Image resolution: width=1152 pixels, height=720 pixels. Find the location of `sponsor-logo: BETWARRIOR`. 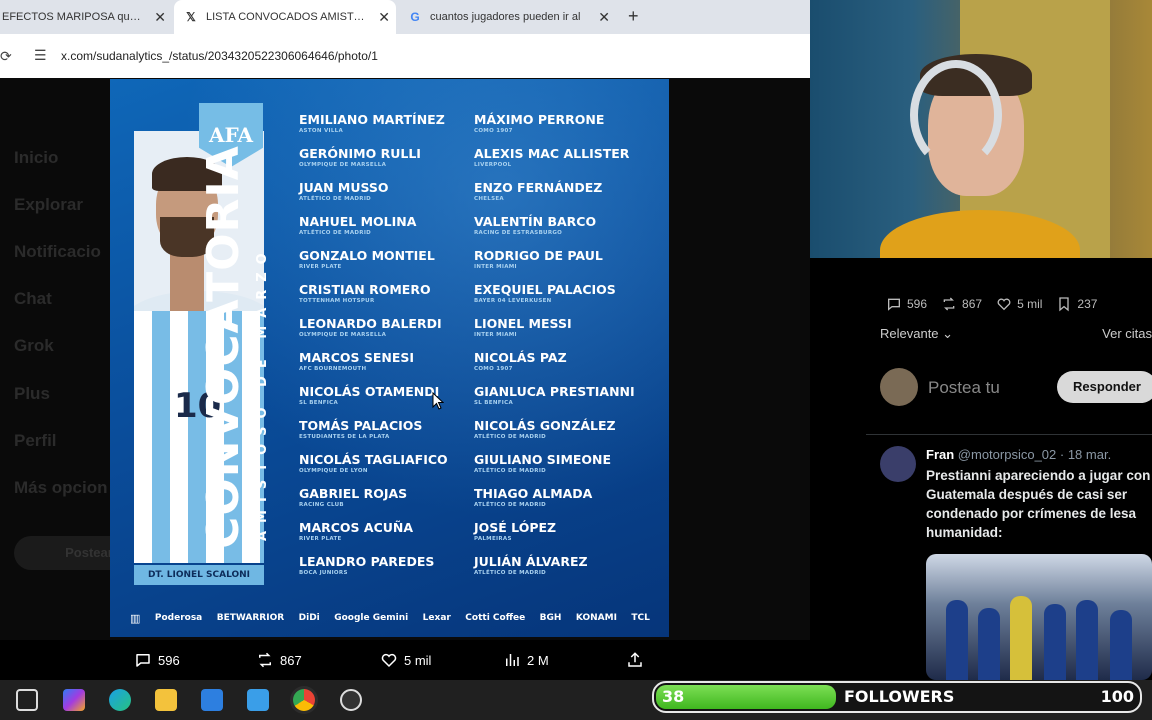

sponsor-logo: BETWARRIOR is located at coordinates (250, 618).